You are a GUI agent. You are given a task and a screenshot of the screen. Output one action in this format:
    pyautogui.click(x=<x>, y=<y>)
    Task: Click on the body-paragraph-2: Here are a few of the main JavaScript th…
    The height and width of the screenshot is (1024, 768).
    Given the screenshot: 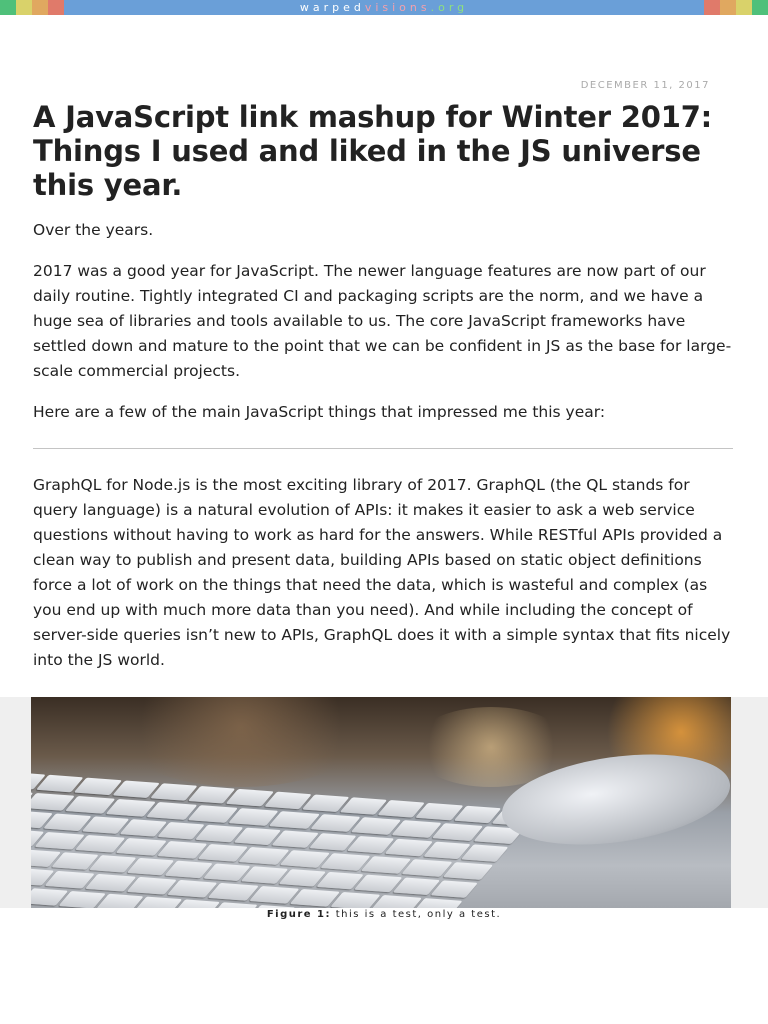 What is the action you would take?
    pyautogui.click(x=319, y=412)
    